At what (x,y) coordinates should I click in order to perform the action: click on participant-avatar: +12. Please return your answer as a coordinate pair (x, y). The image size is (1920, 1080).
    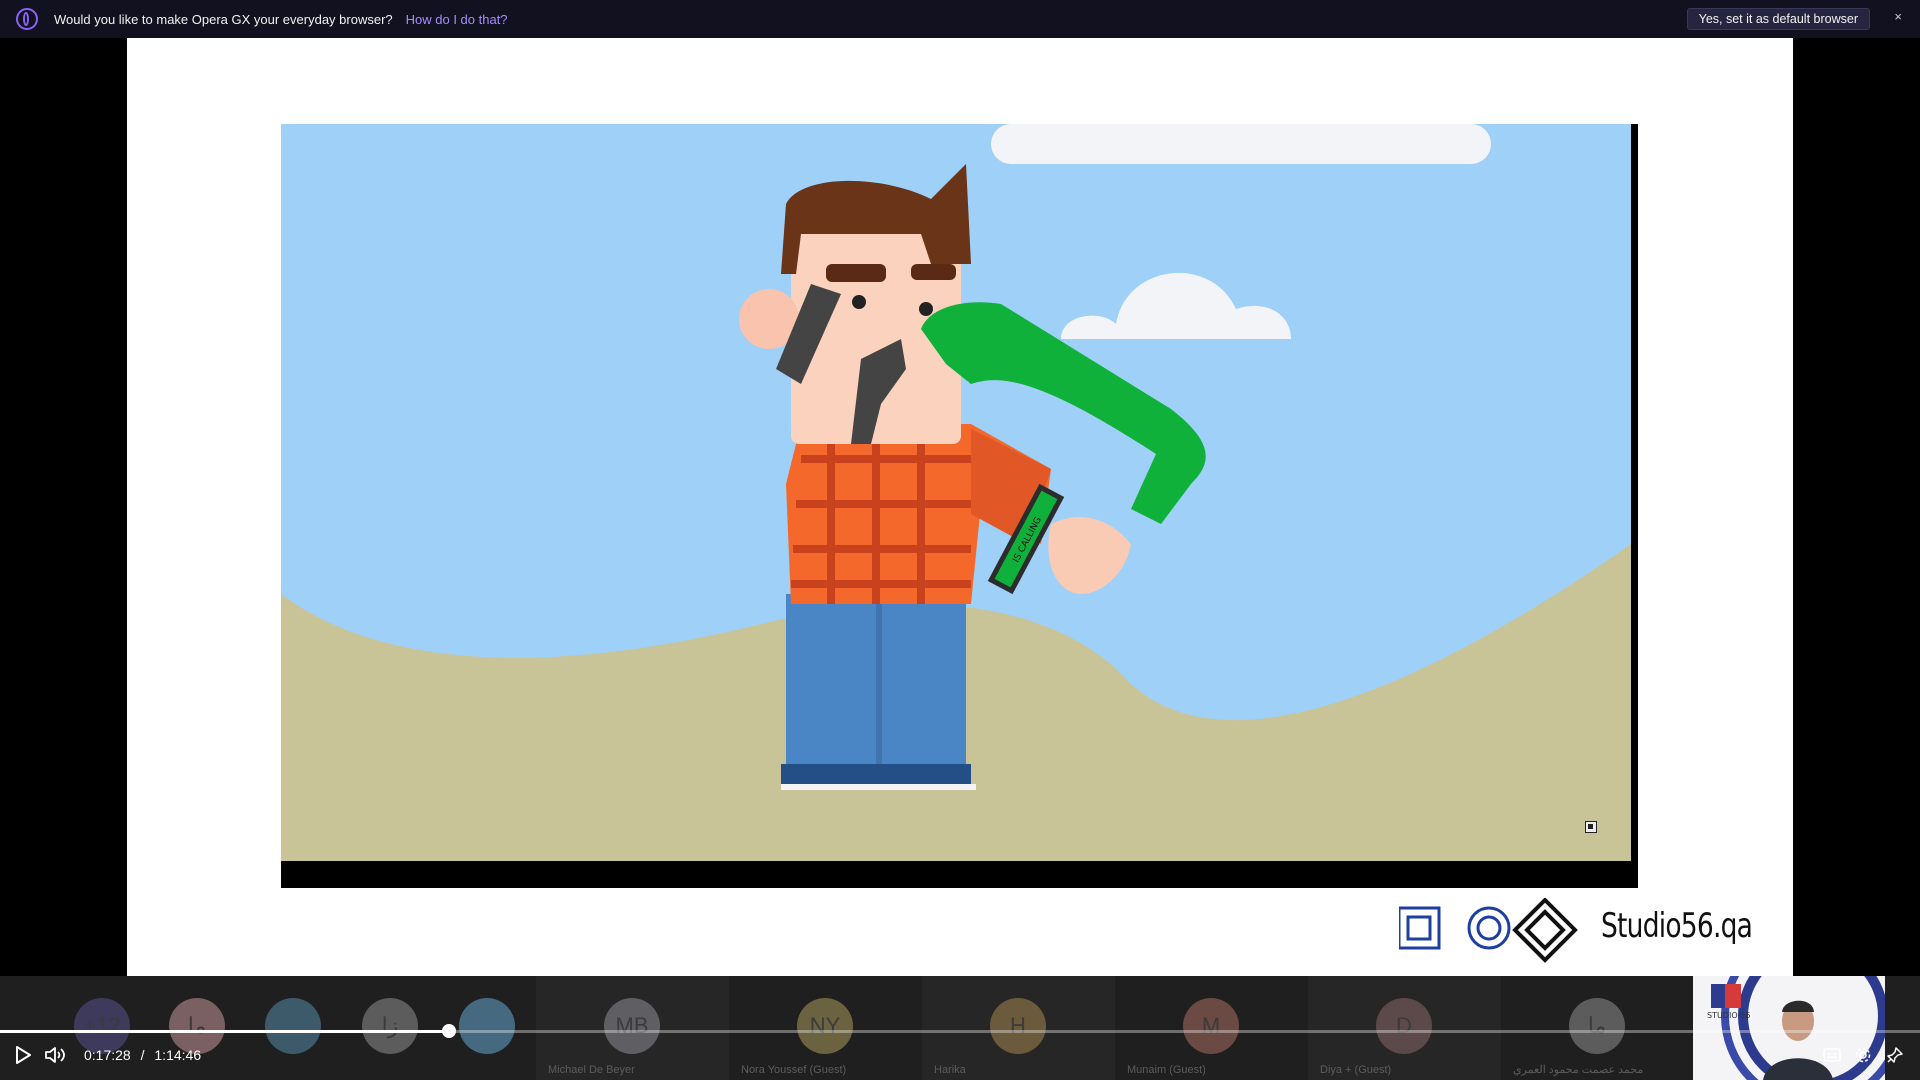
    Looking at the image, I should click on (102, 1026).